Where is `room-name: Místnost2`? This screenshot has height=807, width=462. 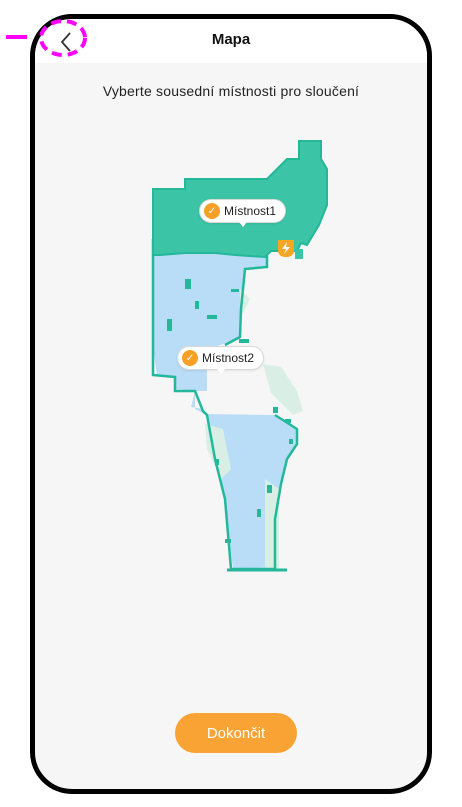
room-name: Místnost2 is located at coordinates (228, 358).